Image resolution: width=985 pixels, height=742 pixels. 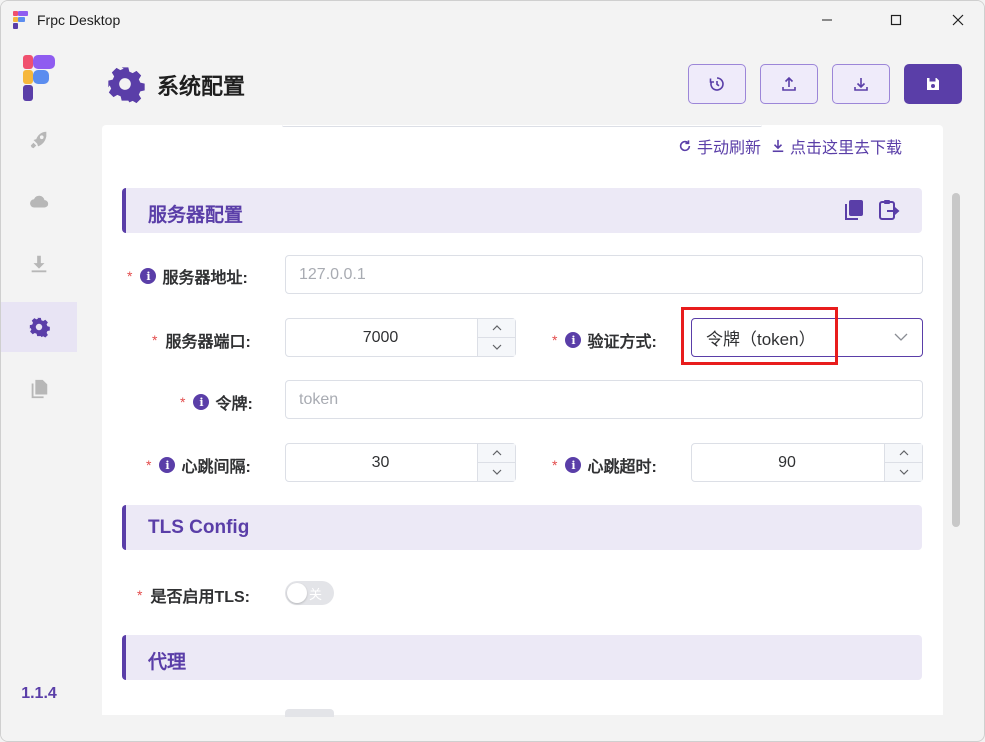 What do you see at coordinates (316, 594) in the screenshot?
I see `toggle-state-text: 关` at bounding box center [316, 594].